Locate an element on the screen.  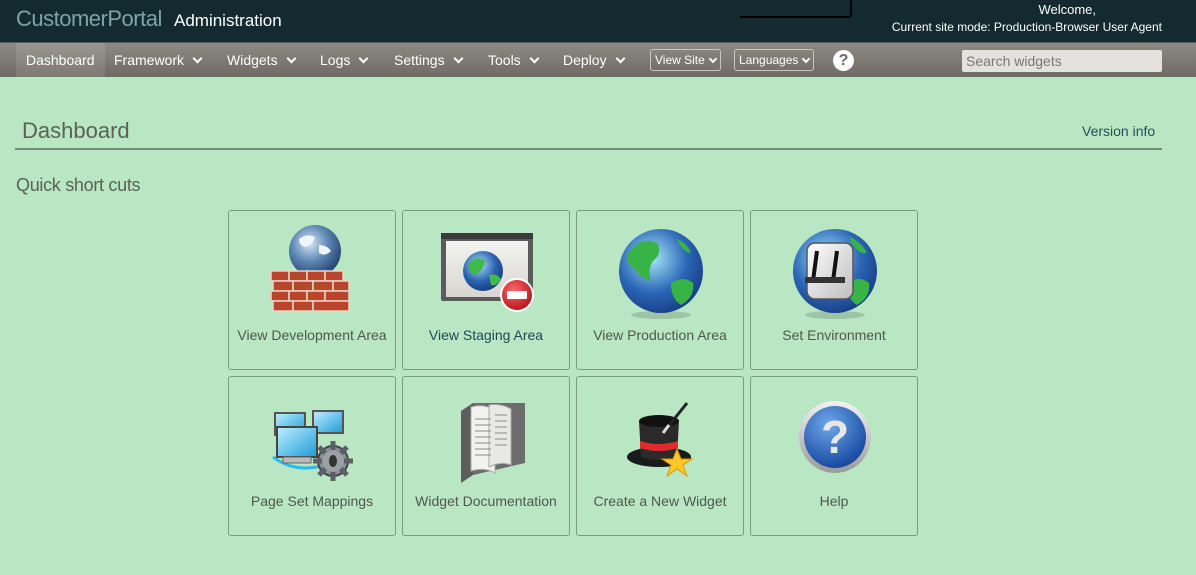
tile-set-environment: Set Environment is located at coordinates (834, 290).